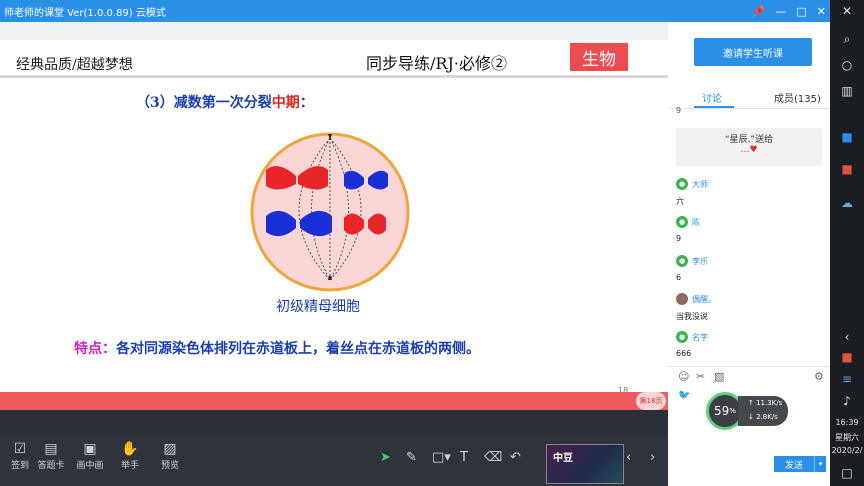  Describe the element at coordinates (334, 423) in the screenshot. I see `slide-bottom-strip` at that location.